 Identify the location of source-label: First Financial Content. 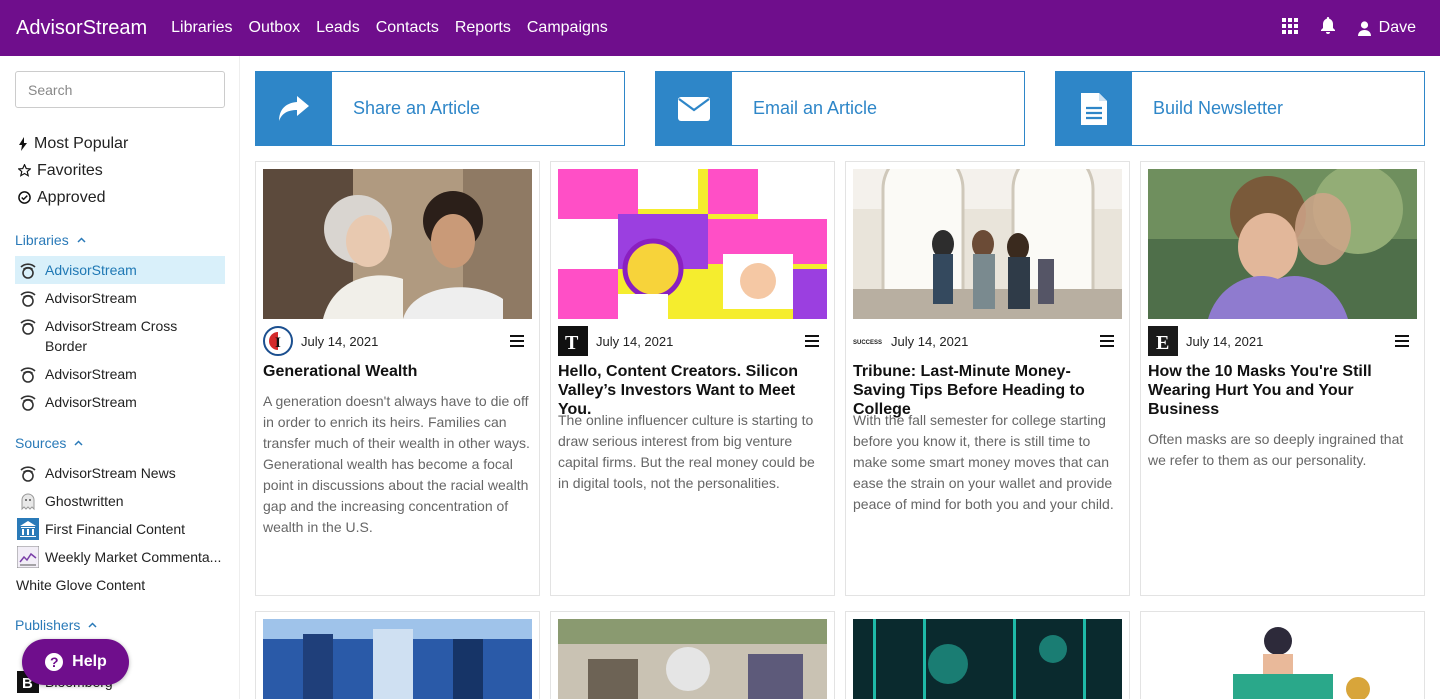
(115, 529).